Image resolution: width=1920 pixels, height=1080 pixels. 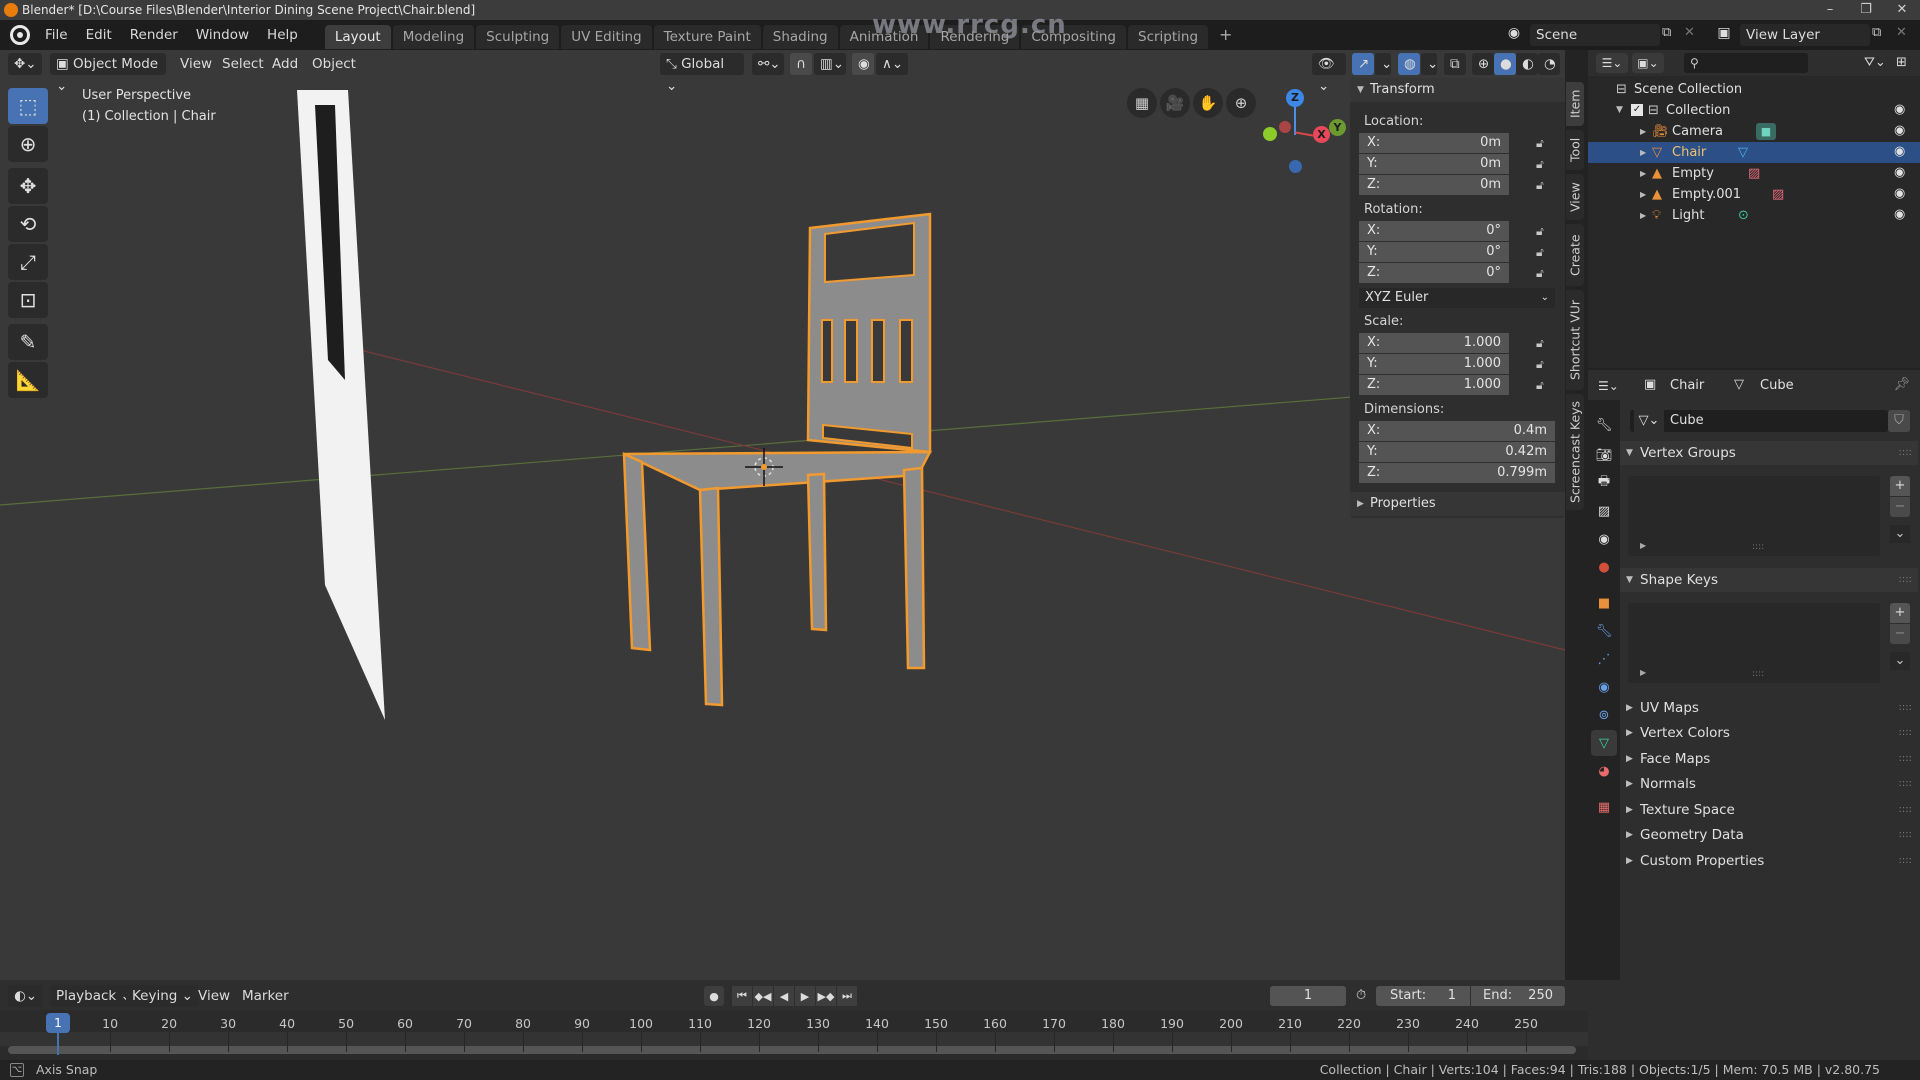 What do you see at coordinates (99, 35) in the screenshot?
I see `menu-edit: Edit` at bounding box center [99, 35].